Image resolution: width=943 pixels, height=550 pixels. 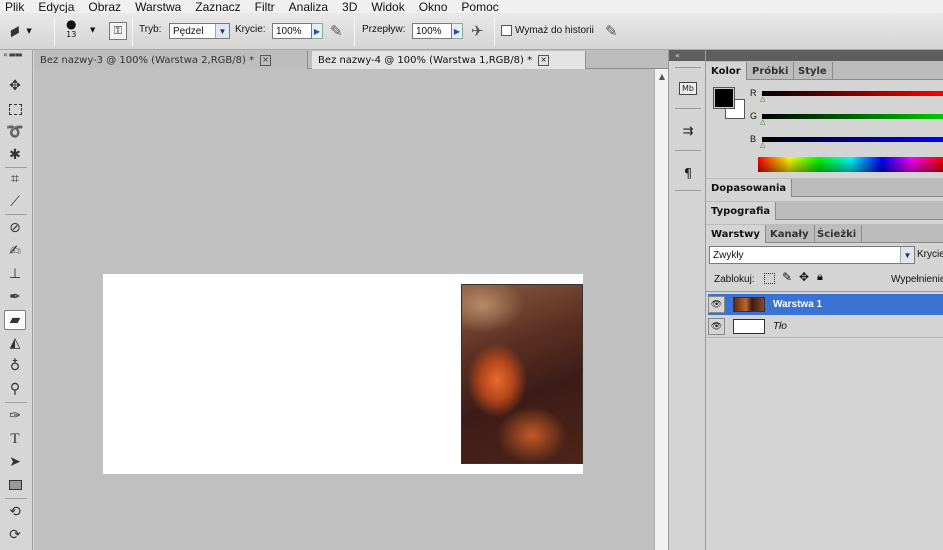 I want to click on blend-mode-value: Zwykły, so click(x=728, y=255).